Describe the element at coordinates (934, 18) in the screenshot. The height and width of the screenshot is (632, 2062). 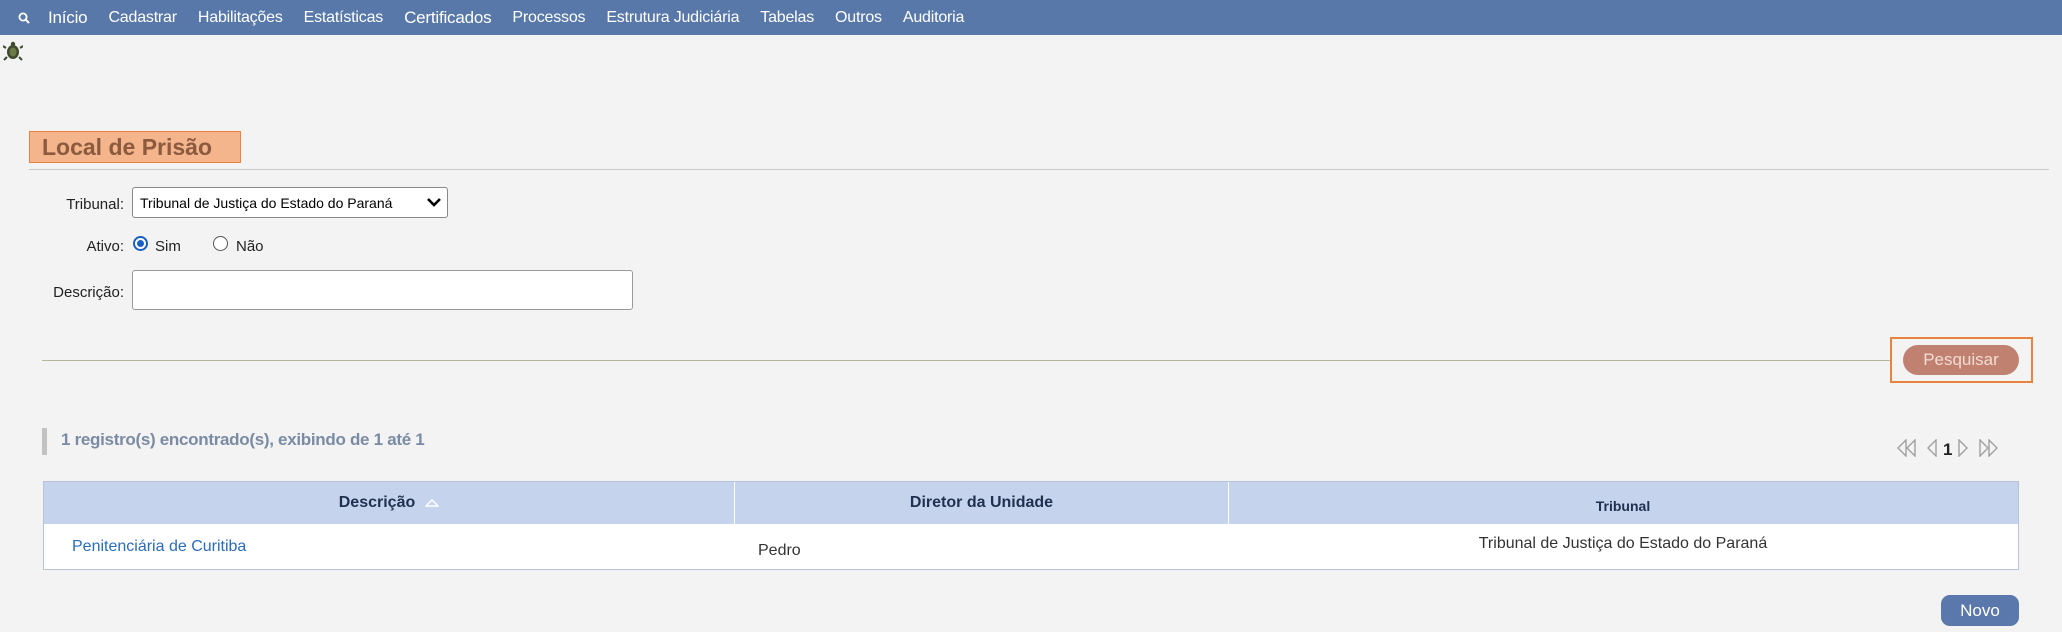
I see `menu-item-auditoria: Auditoria` at that location.